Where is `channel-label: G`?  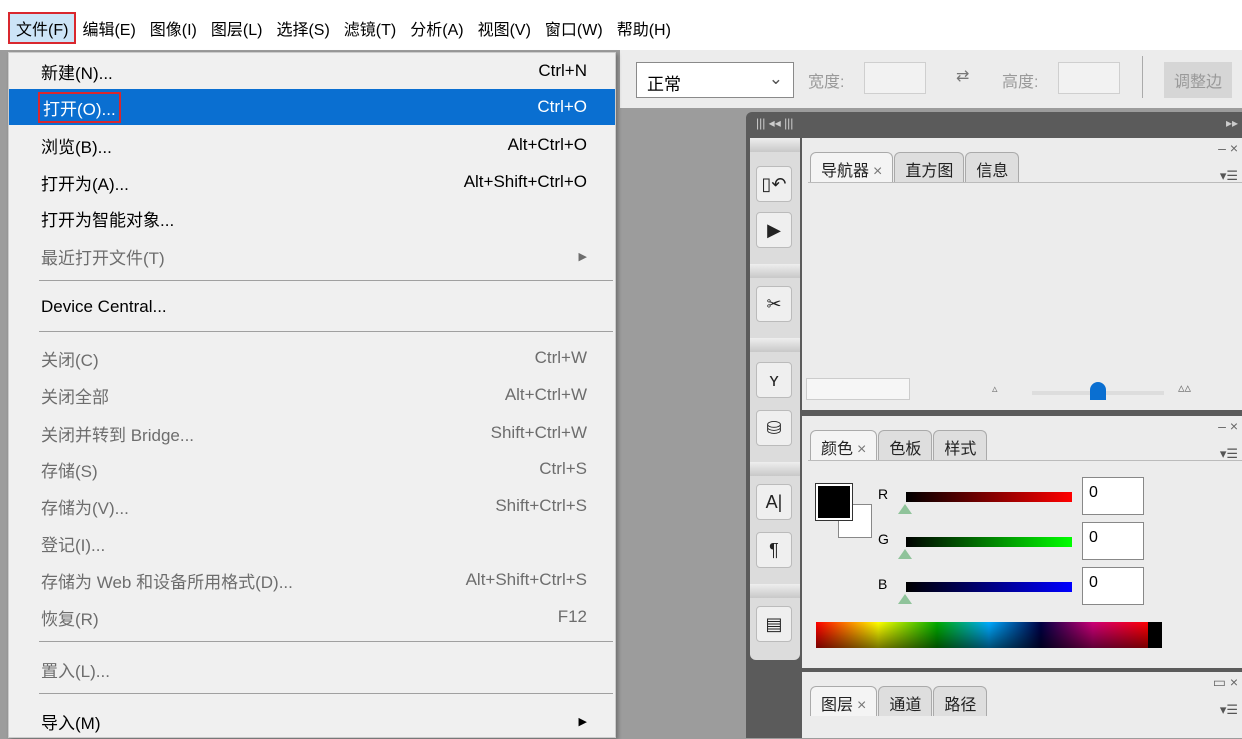 channel-label: G is located at coordinates (883, 539).